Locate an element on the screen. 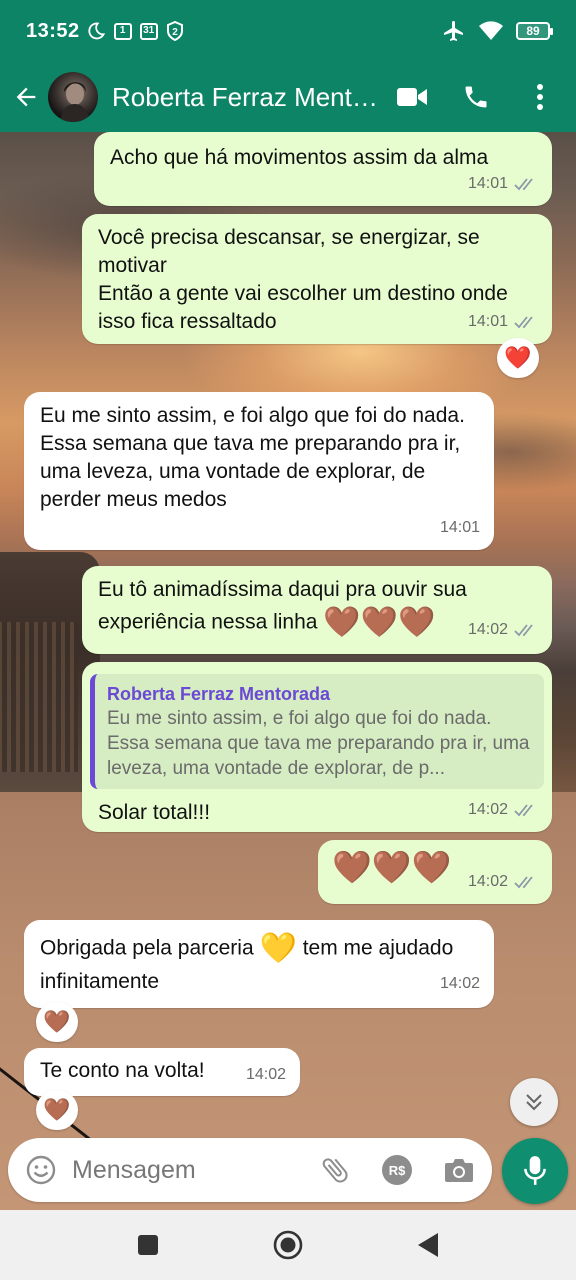 Image resolution: width=576 pixels, height=1280 pixels. voice-call-button is located at coordinates (476, 97).